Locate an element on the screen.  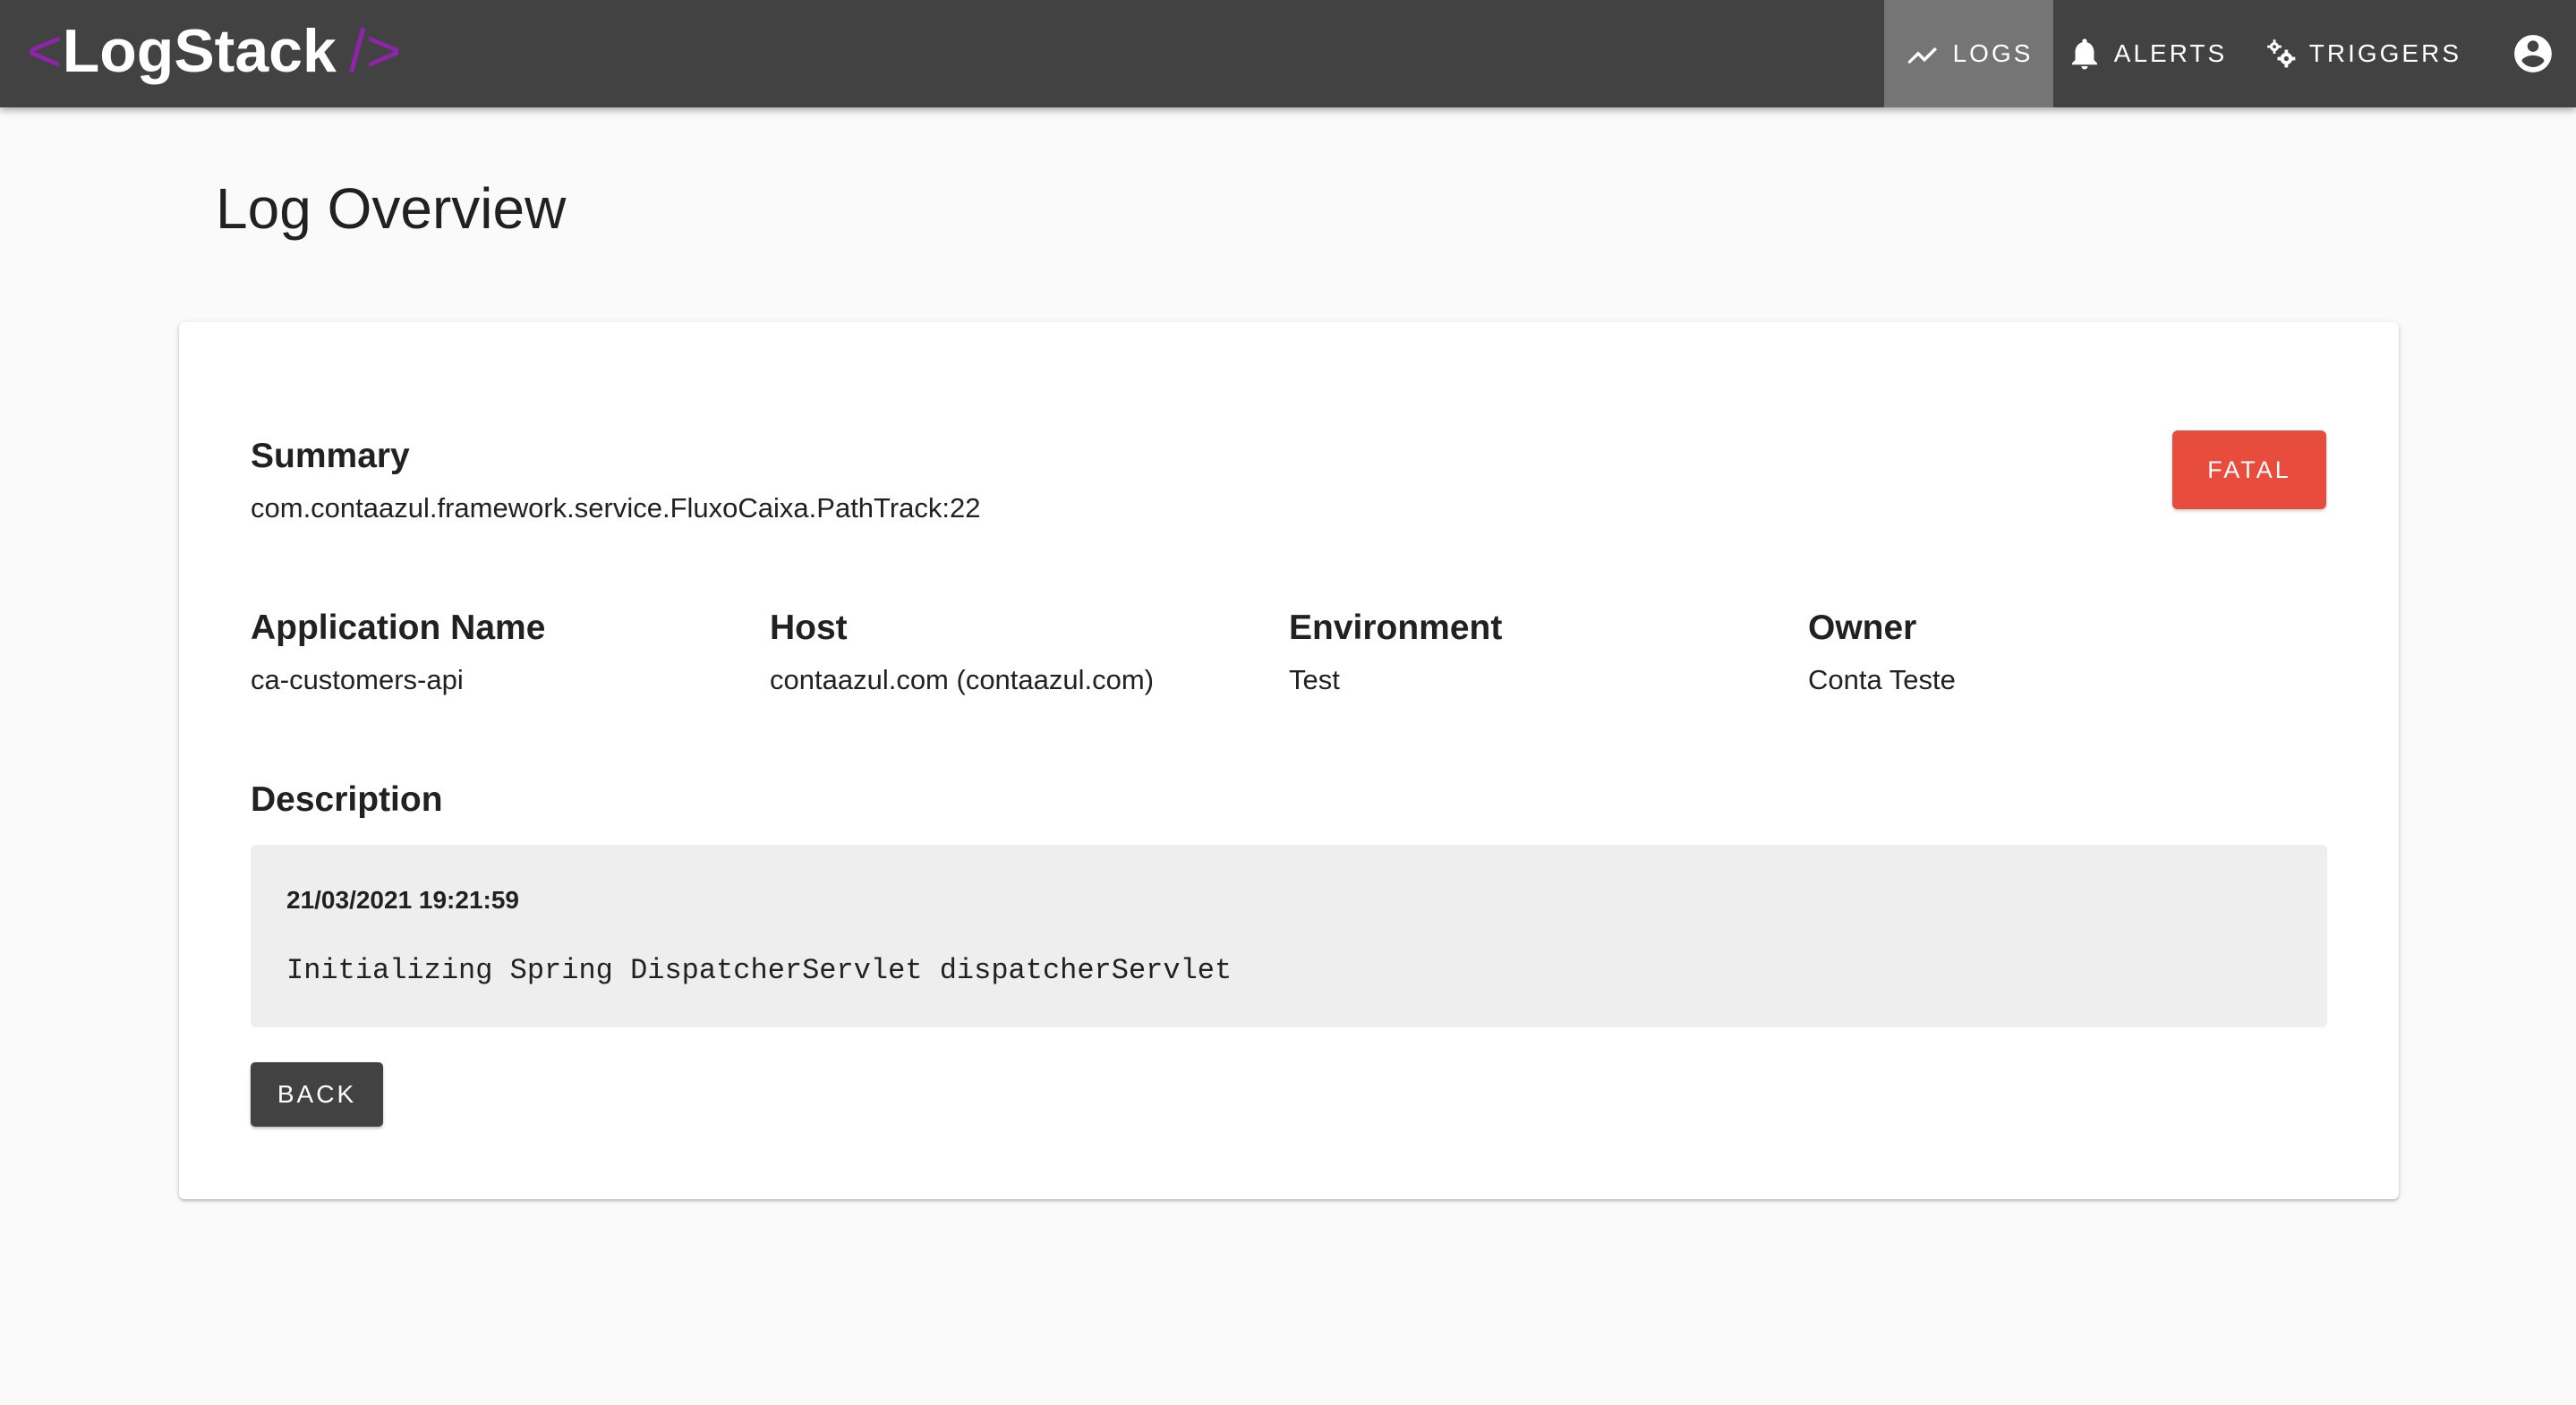
description-timestamp: 21/03/2021 19:21:59 is located at coordinates (402, 900).